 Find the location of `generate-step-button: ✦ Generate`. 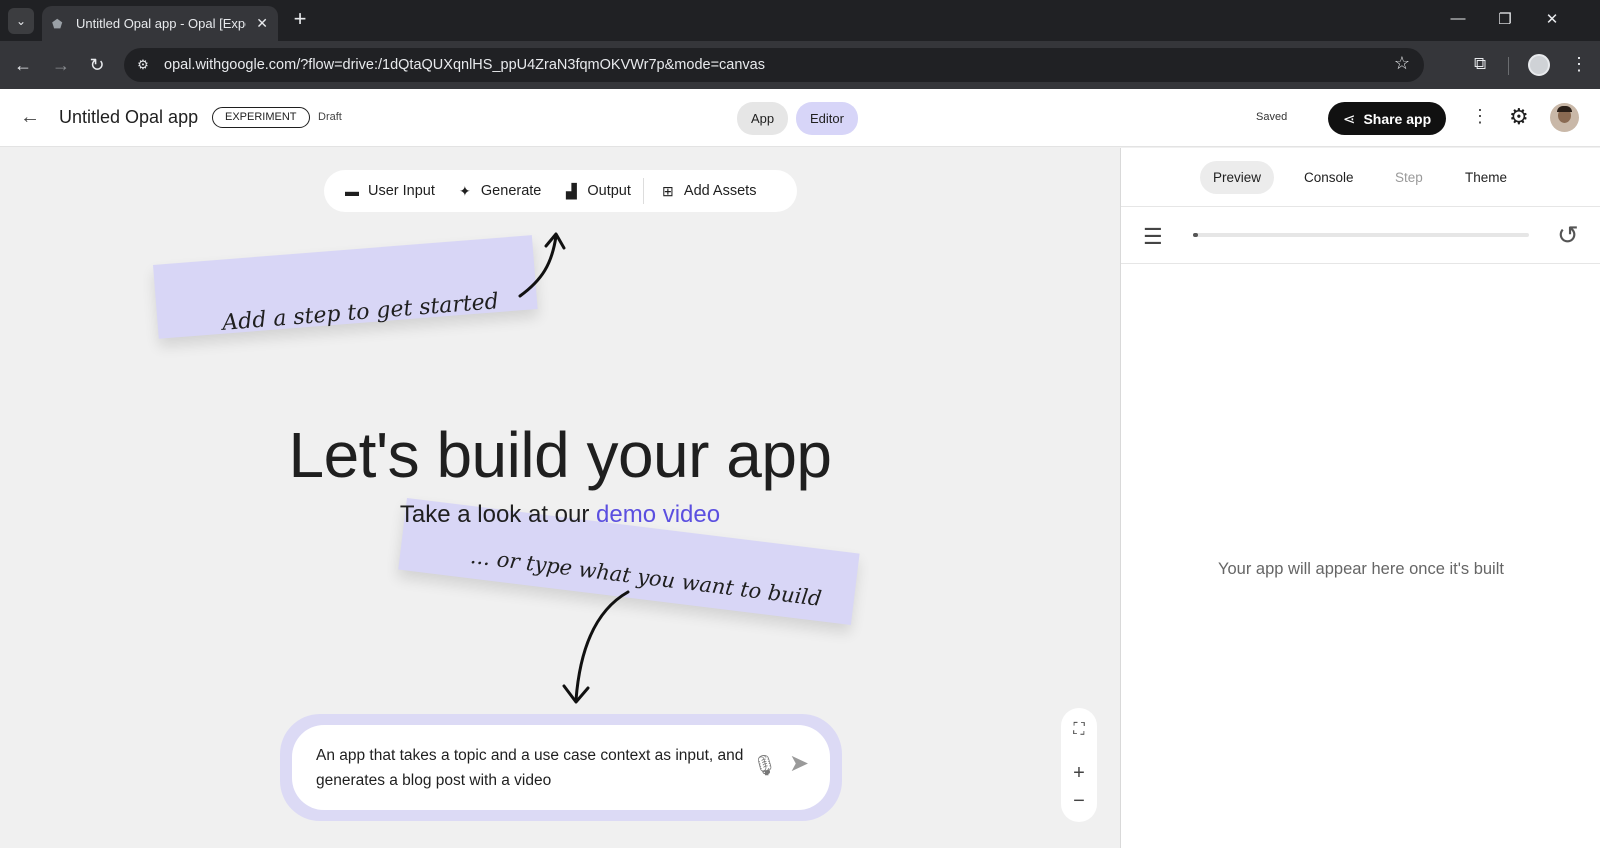

generate-step-button: ✦ Generate is located at coordinates (499, 191).